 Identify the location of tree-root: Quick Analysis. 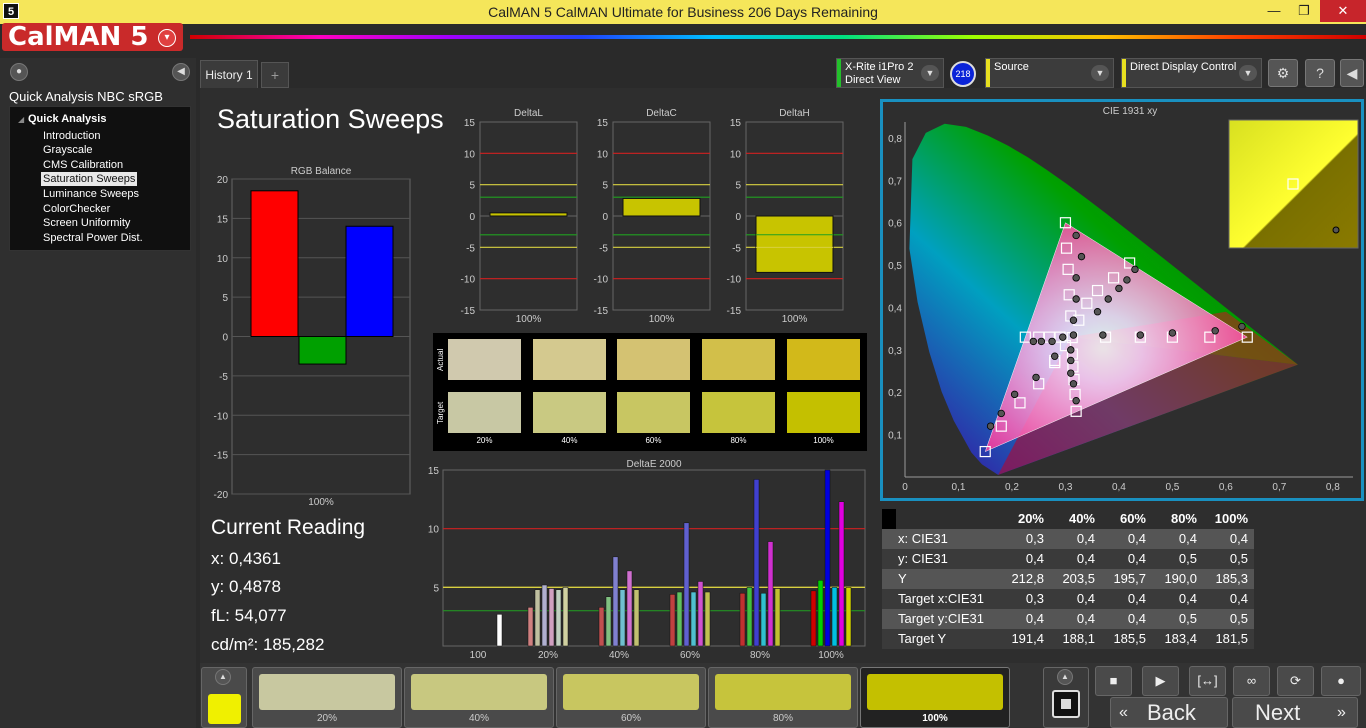
(67, 119).